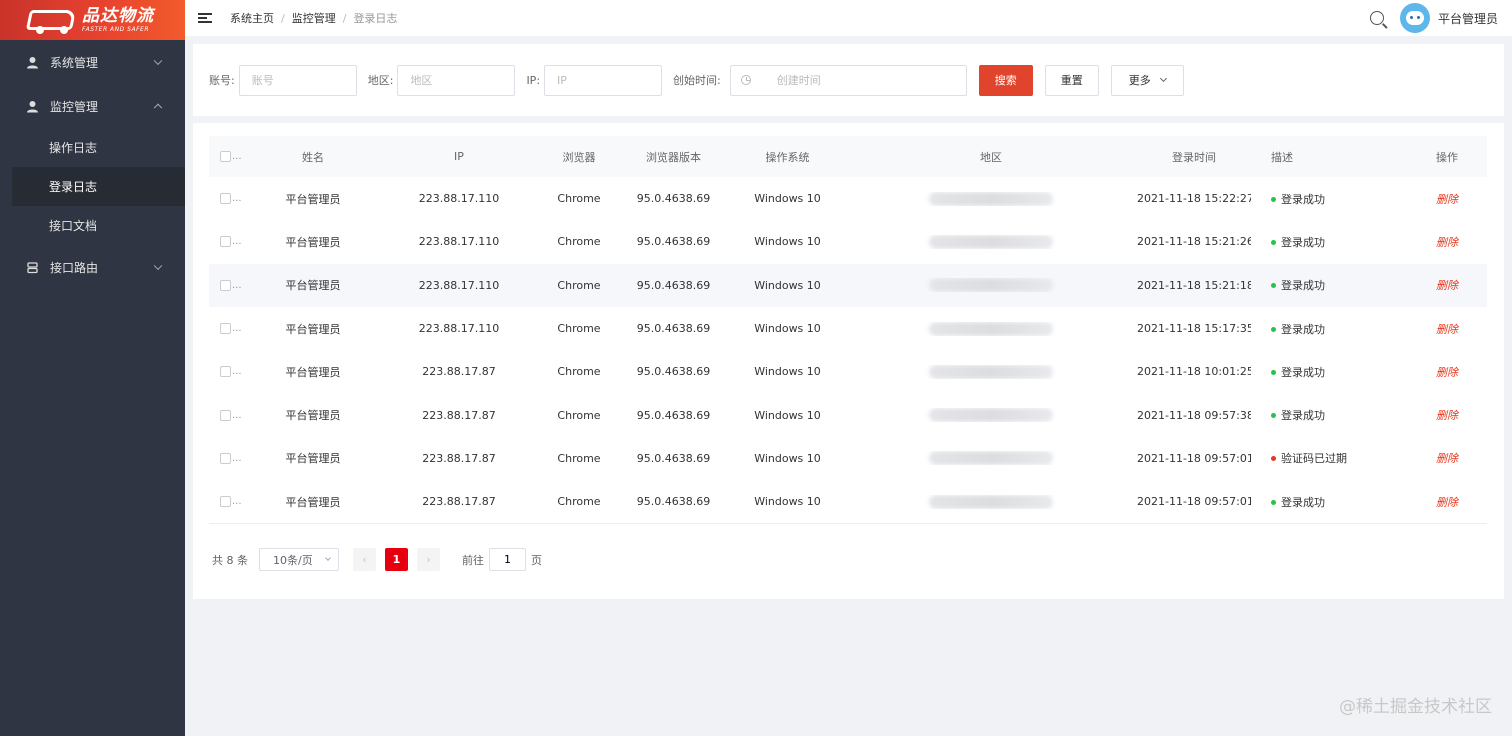  Describe the element at coordinates (313, 286) in the screenshot. I see `cell-name: 平台管理员` at that location.